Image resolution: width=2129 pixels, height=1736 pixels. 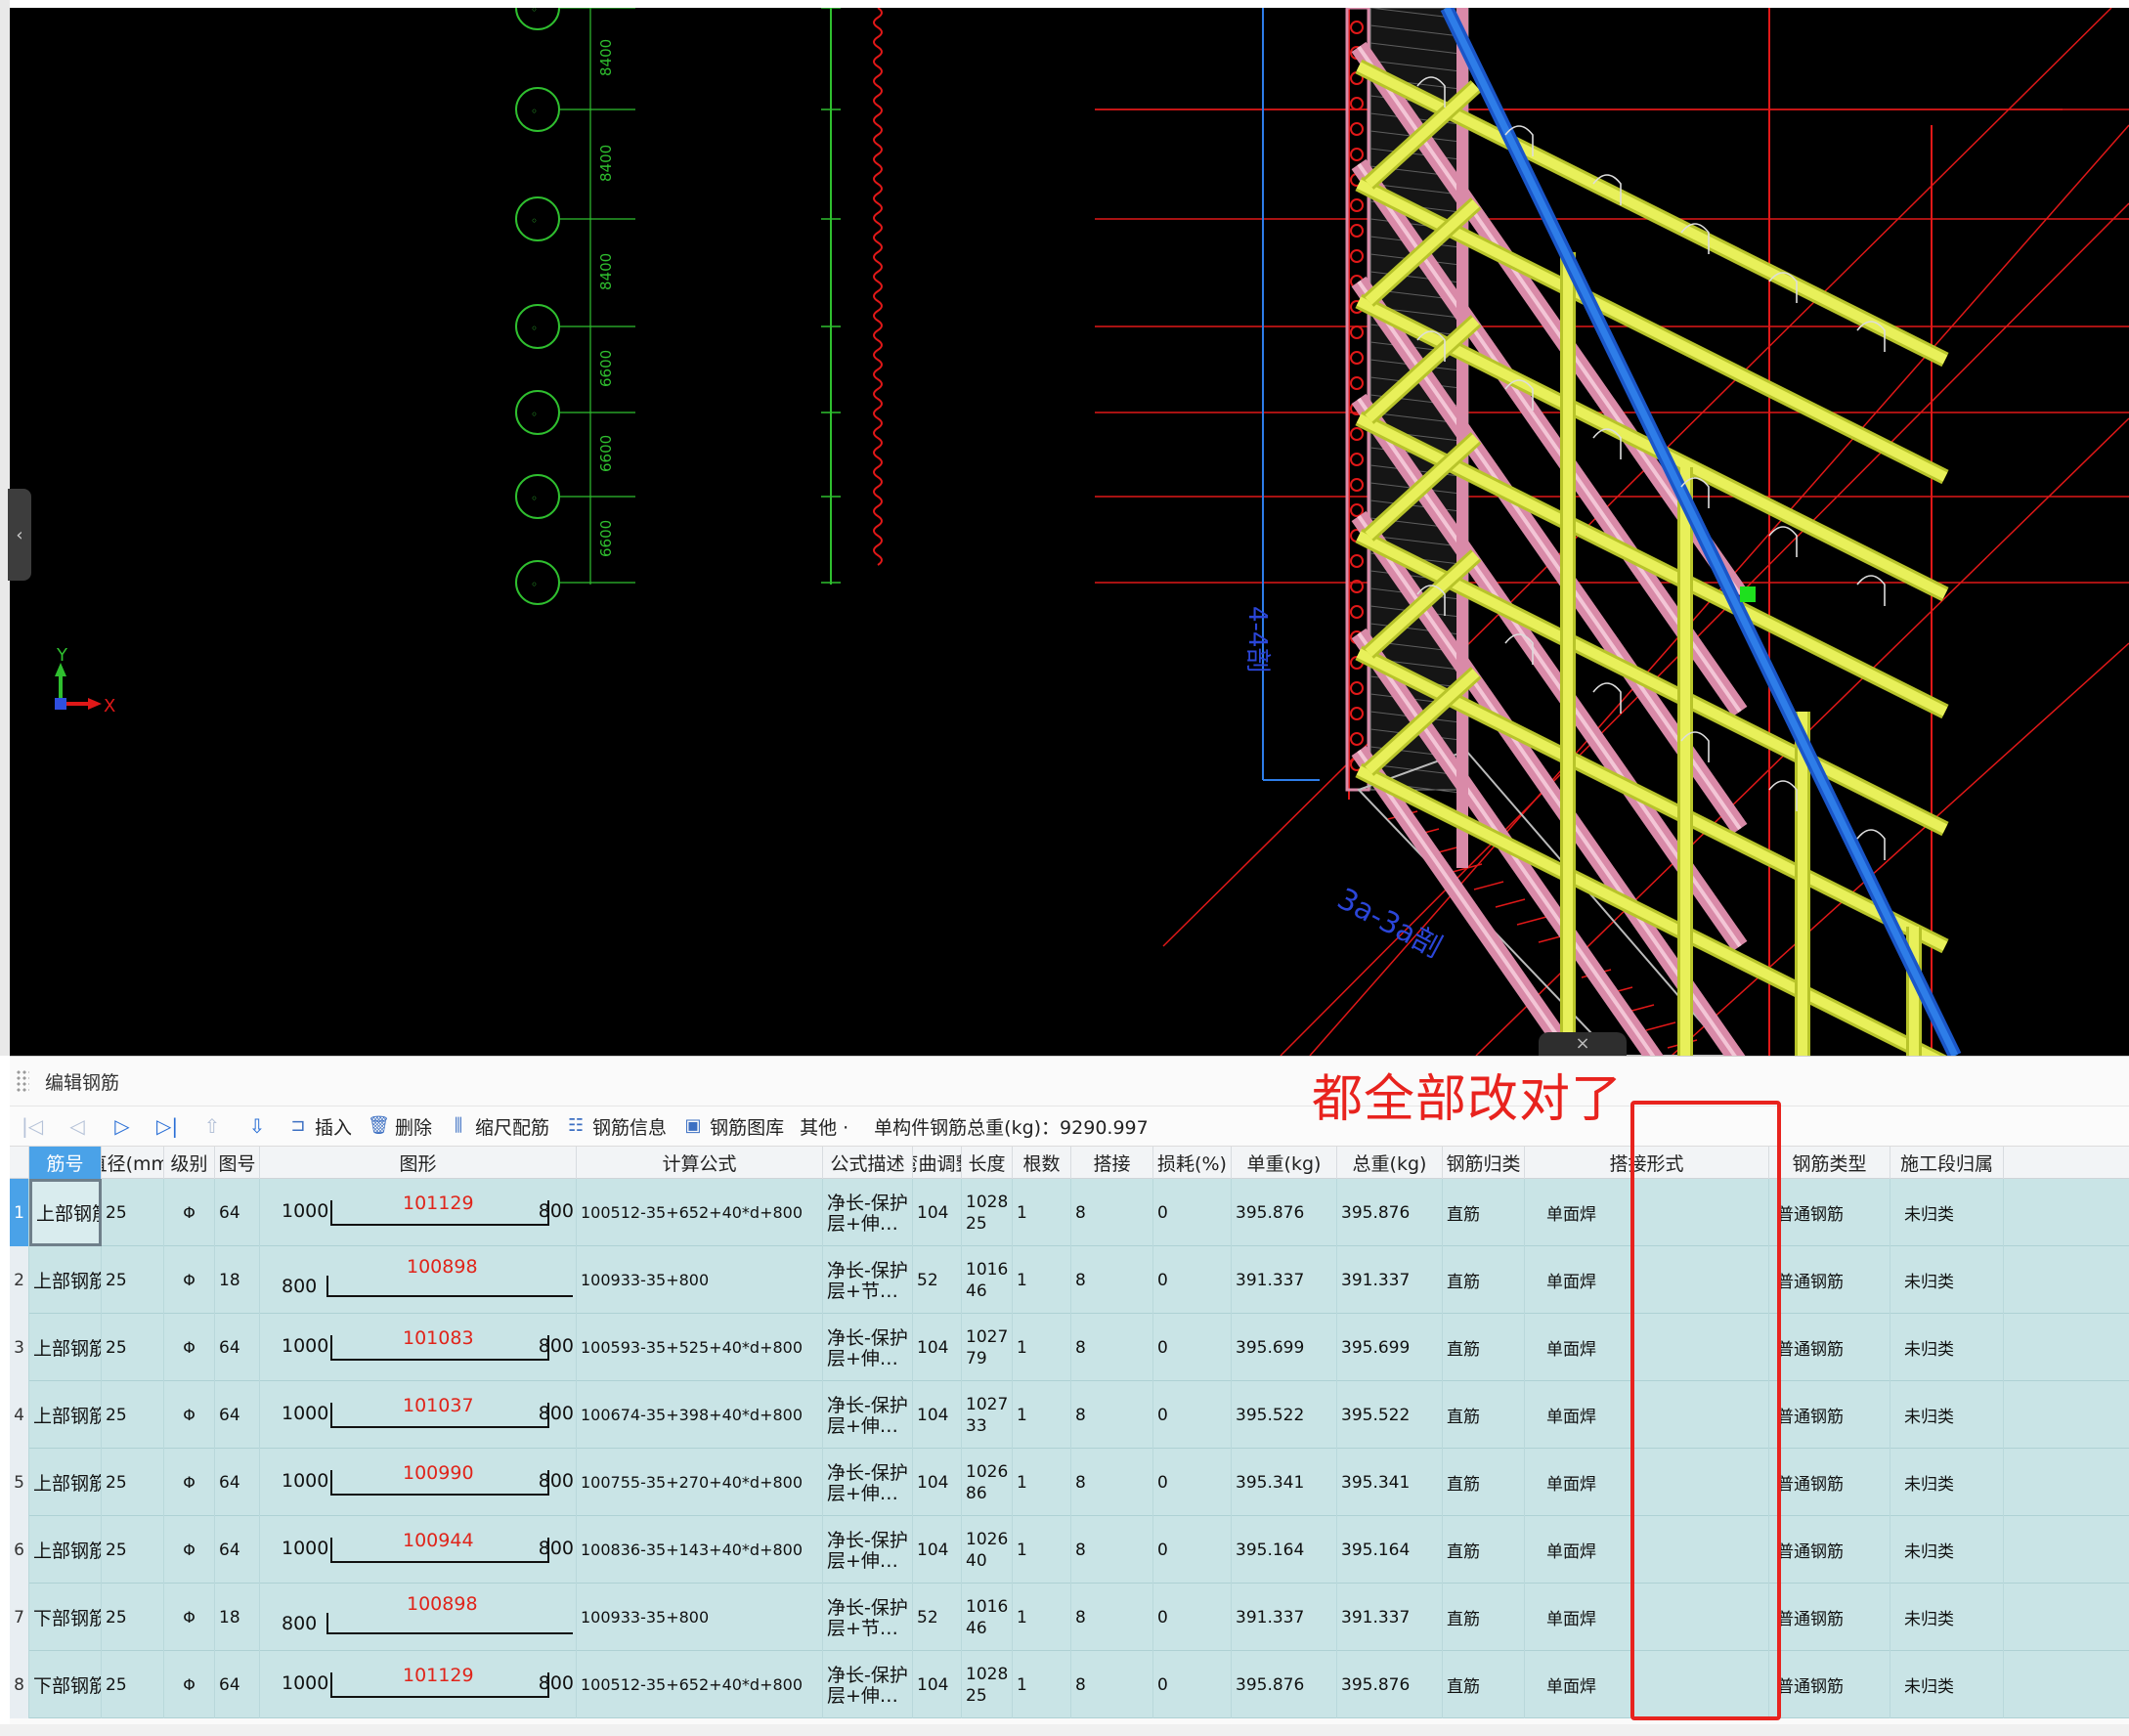 I want to click on unit-weight-cell: 395.699, so click(x=1284, y=1347).